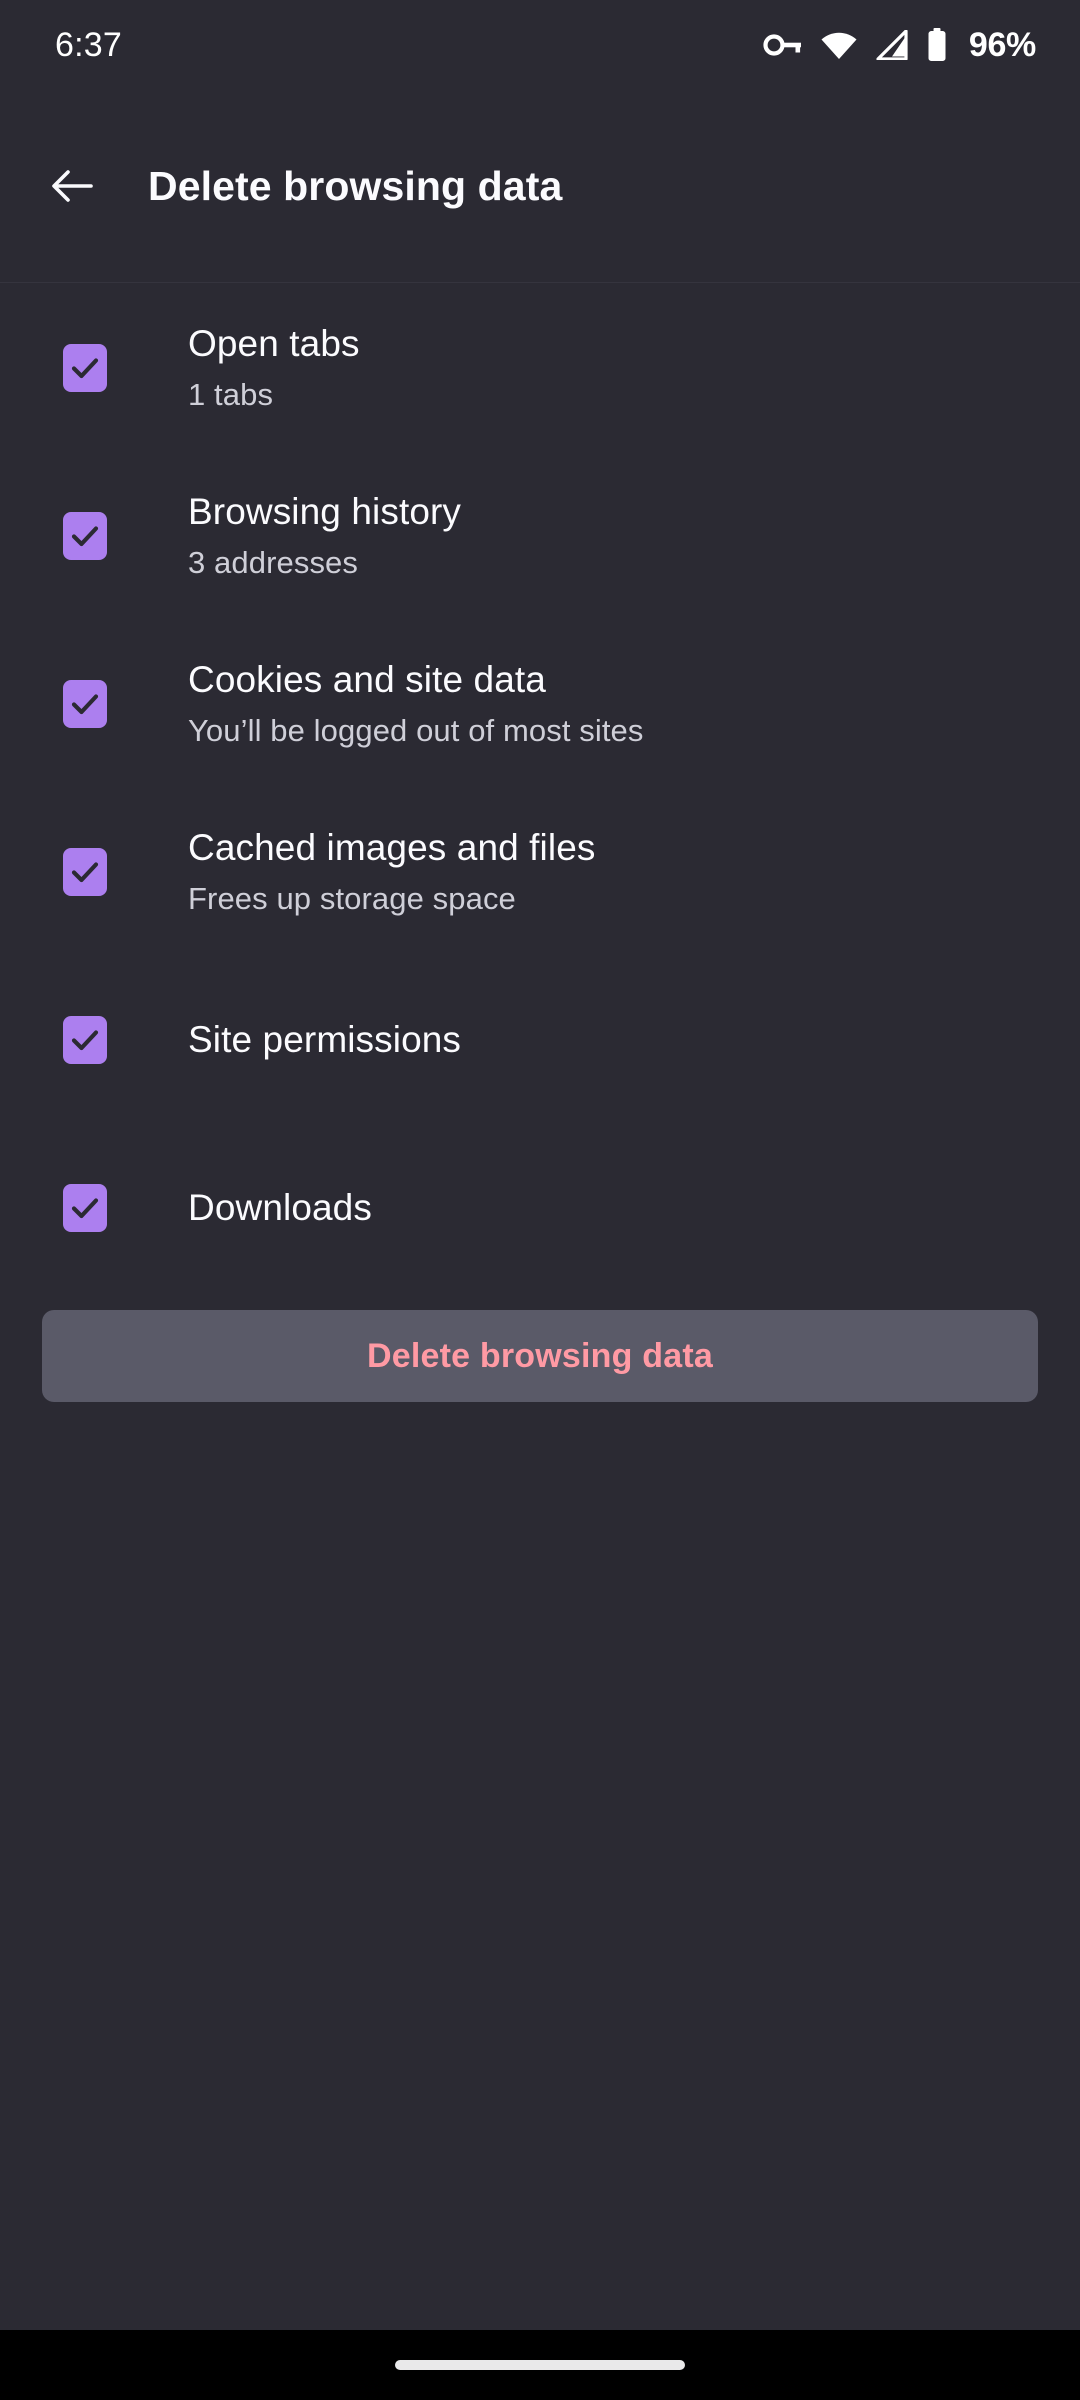 This screenshot has width=1080, height=2400. Describe the element at coordinates (540, 1208) in the screenshot. I see `list-item: Downloads` at that location.